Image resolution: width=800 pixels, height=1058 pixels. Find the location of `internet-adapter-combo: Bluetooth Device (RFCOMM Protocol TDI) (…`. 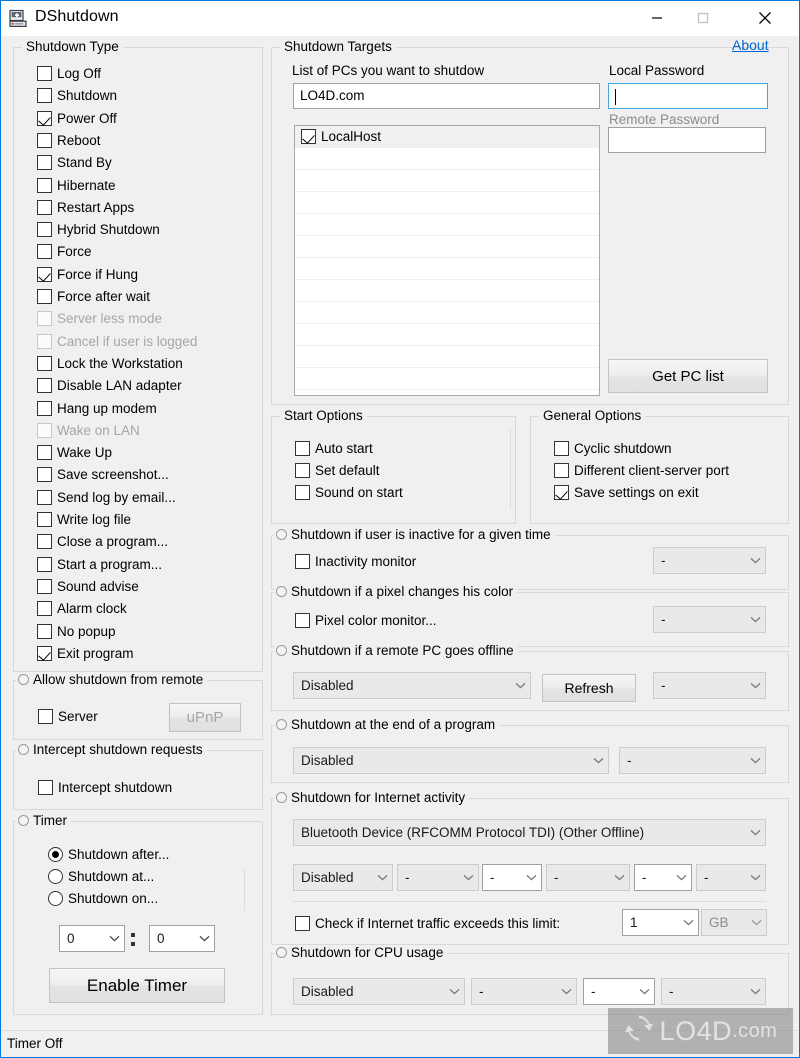

internet-adapter-combo: Bluetooth Device (RFCOMM Protocol TDI) (… is located at coordinates (529, 832).